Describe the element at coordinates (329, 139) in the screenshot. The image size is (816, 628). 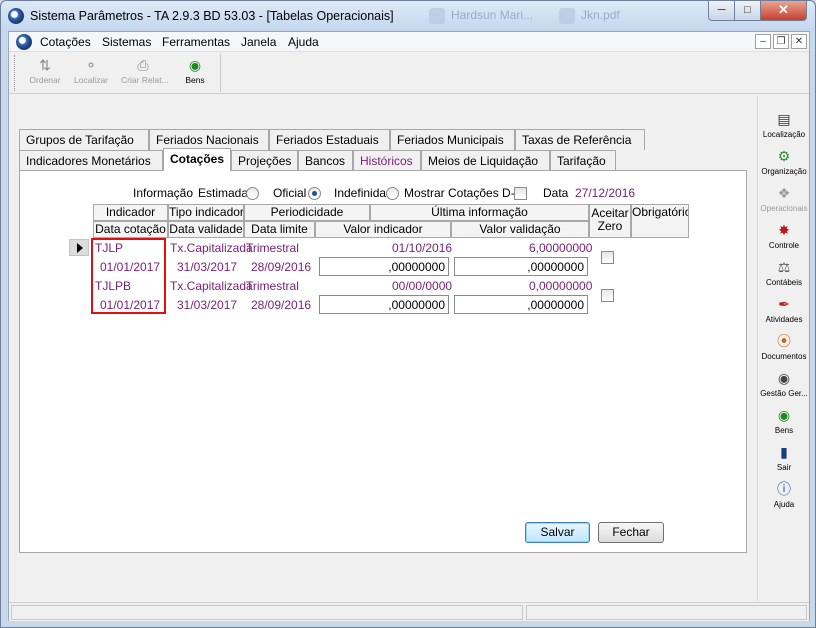
I see `tab-feriados-estaduais: Feriados Estaduais` at that location.